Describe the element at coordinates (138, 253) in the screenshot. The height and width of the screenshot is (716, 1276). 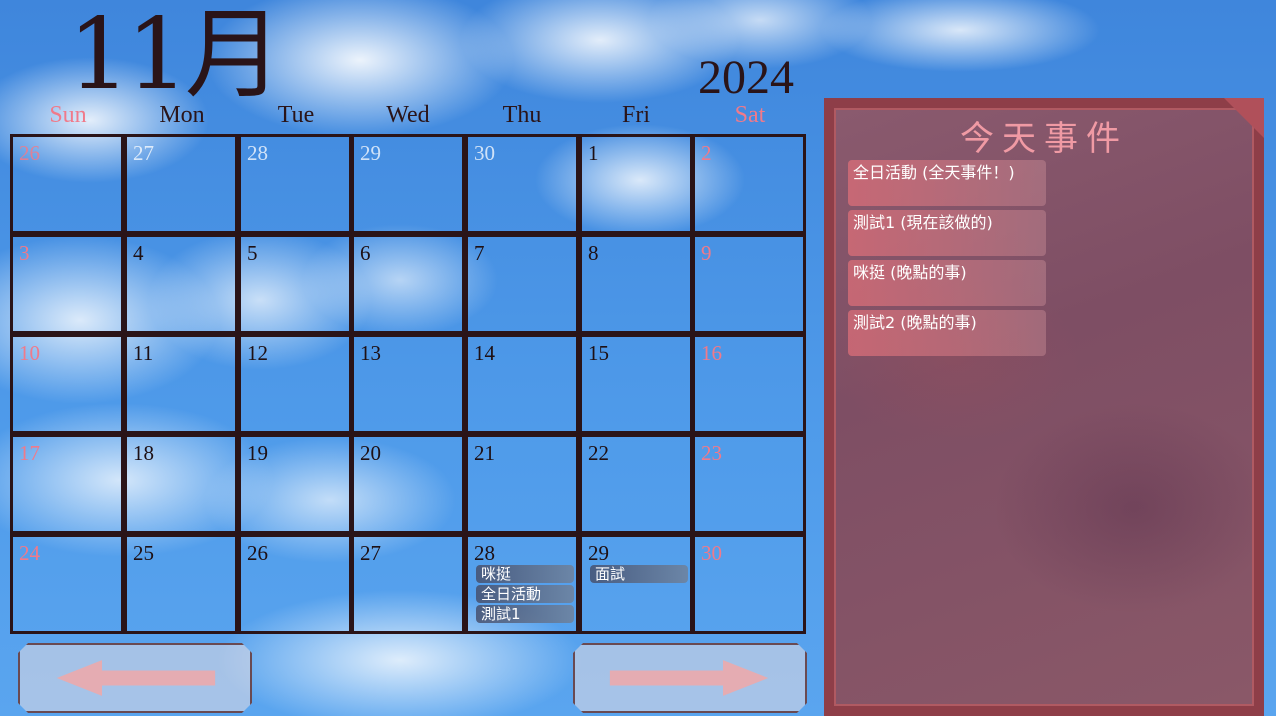
I see `day-number: 4` at that location.